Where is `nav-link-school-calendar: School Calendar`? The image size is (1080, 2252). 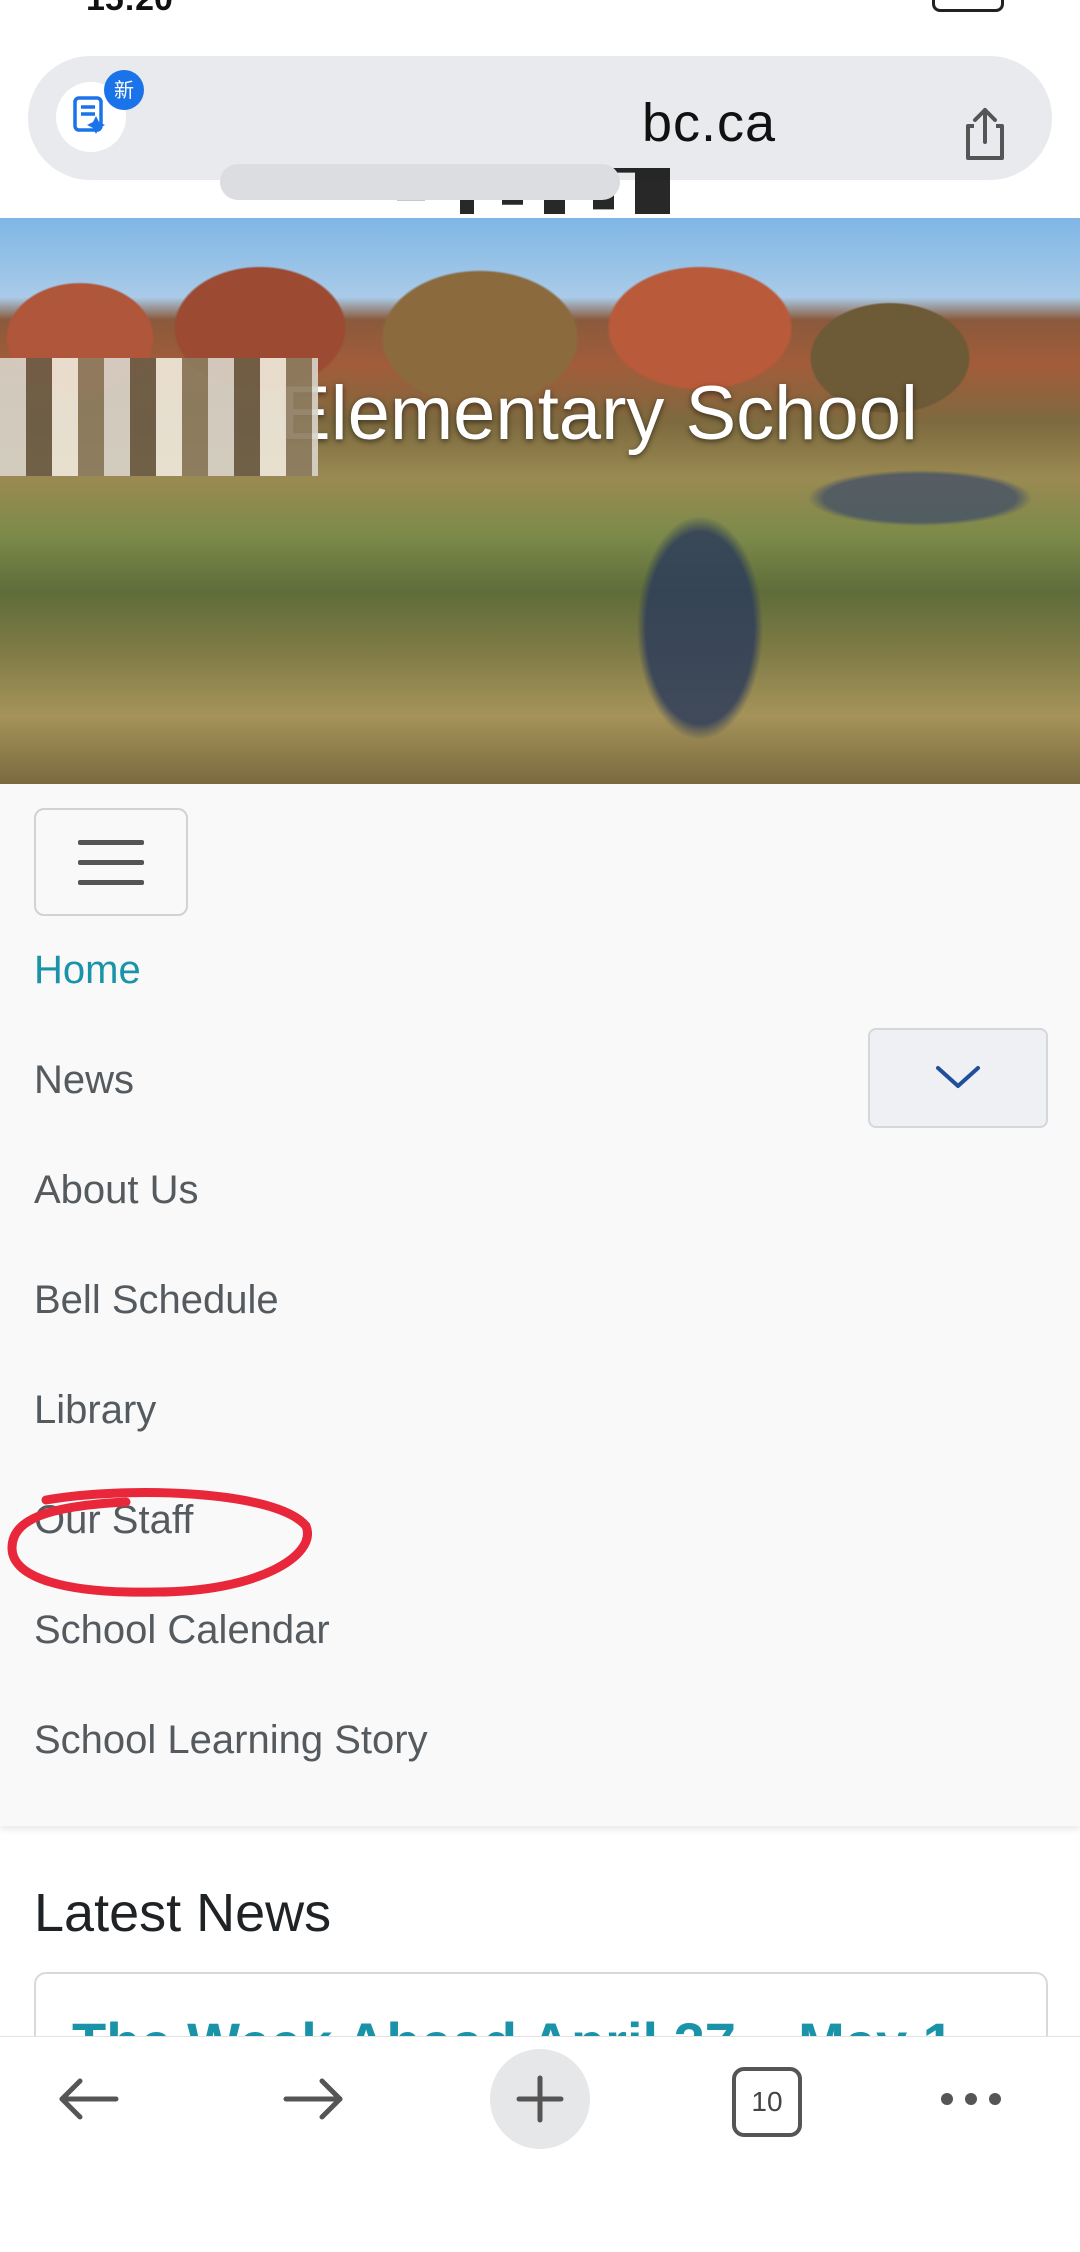 nav-link-school-calendar: School Calendar is located at coordinates (182, 1630).